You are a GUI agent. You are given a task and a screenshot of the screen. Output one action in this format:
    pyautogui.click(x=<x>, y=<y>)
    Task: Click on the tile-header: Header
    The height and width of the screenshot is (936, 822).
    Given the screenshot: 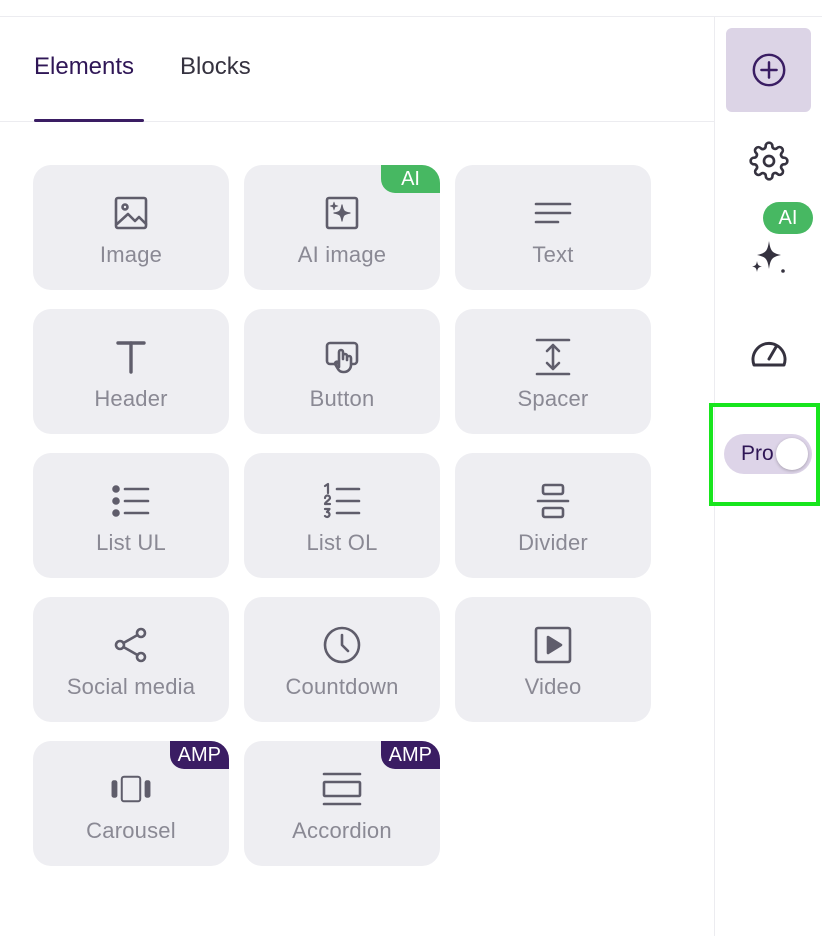 What is the action you would take?
    pyautogui.click(x=131, y=371)
    